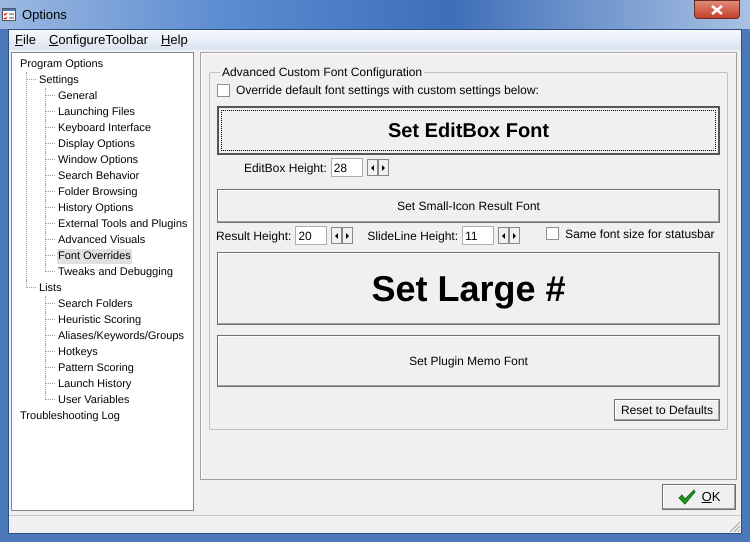 The image size is (750, 542). I want to click on field-label: SlideLine Height:, so click(412, 236).